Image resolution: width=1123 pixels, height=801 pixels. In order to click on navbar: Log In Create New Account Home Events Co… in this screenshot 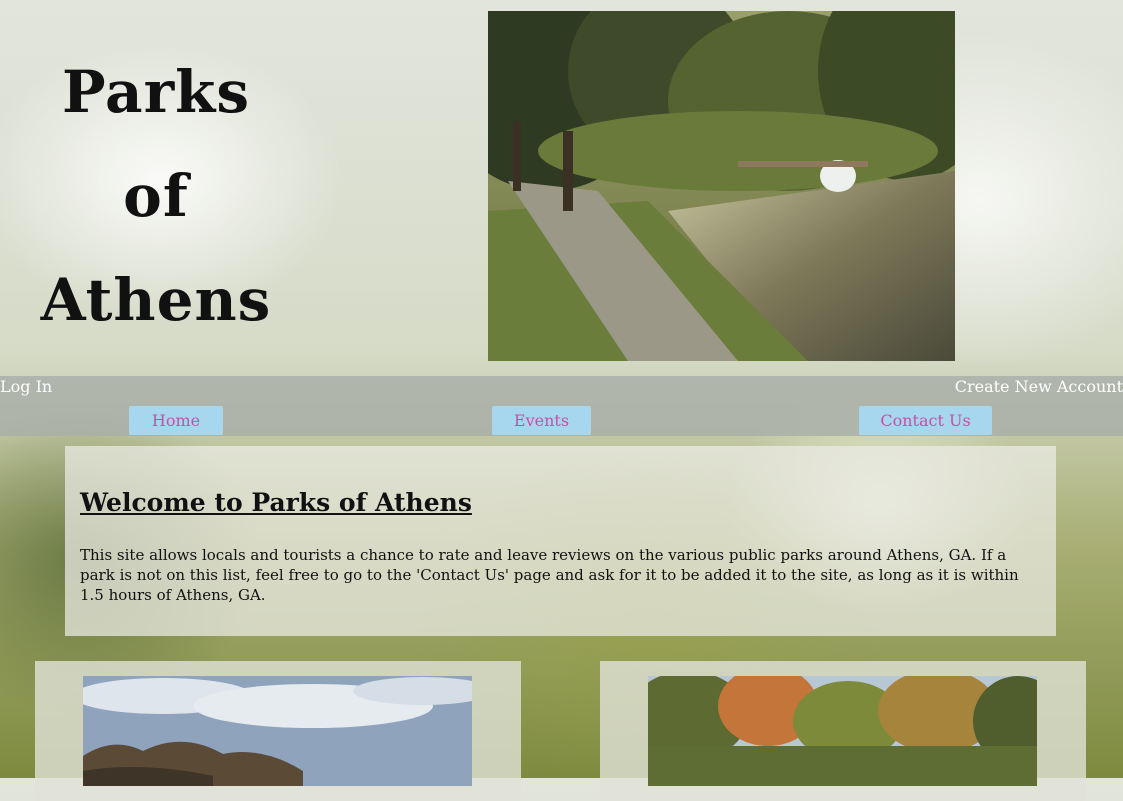, I will do `click(561, 406)`.